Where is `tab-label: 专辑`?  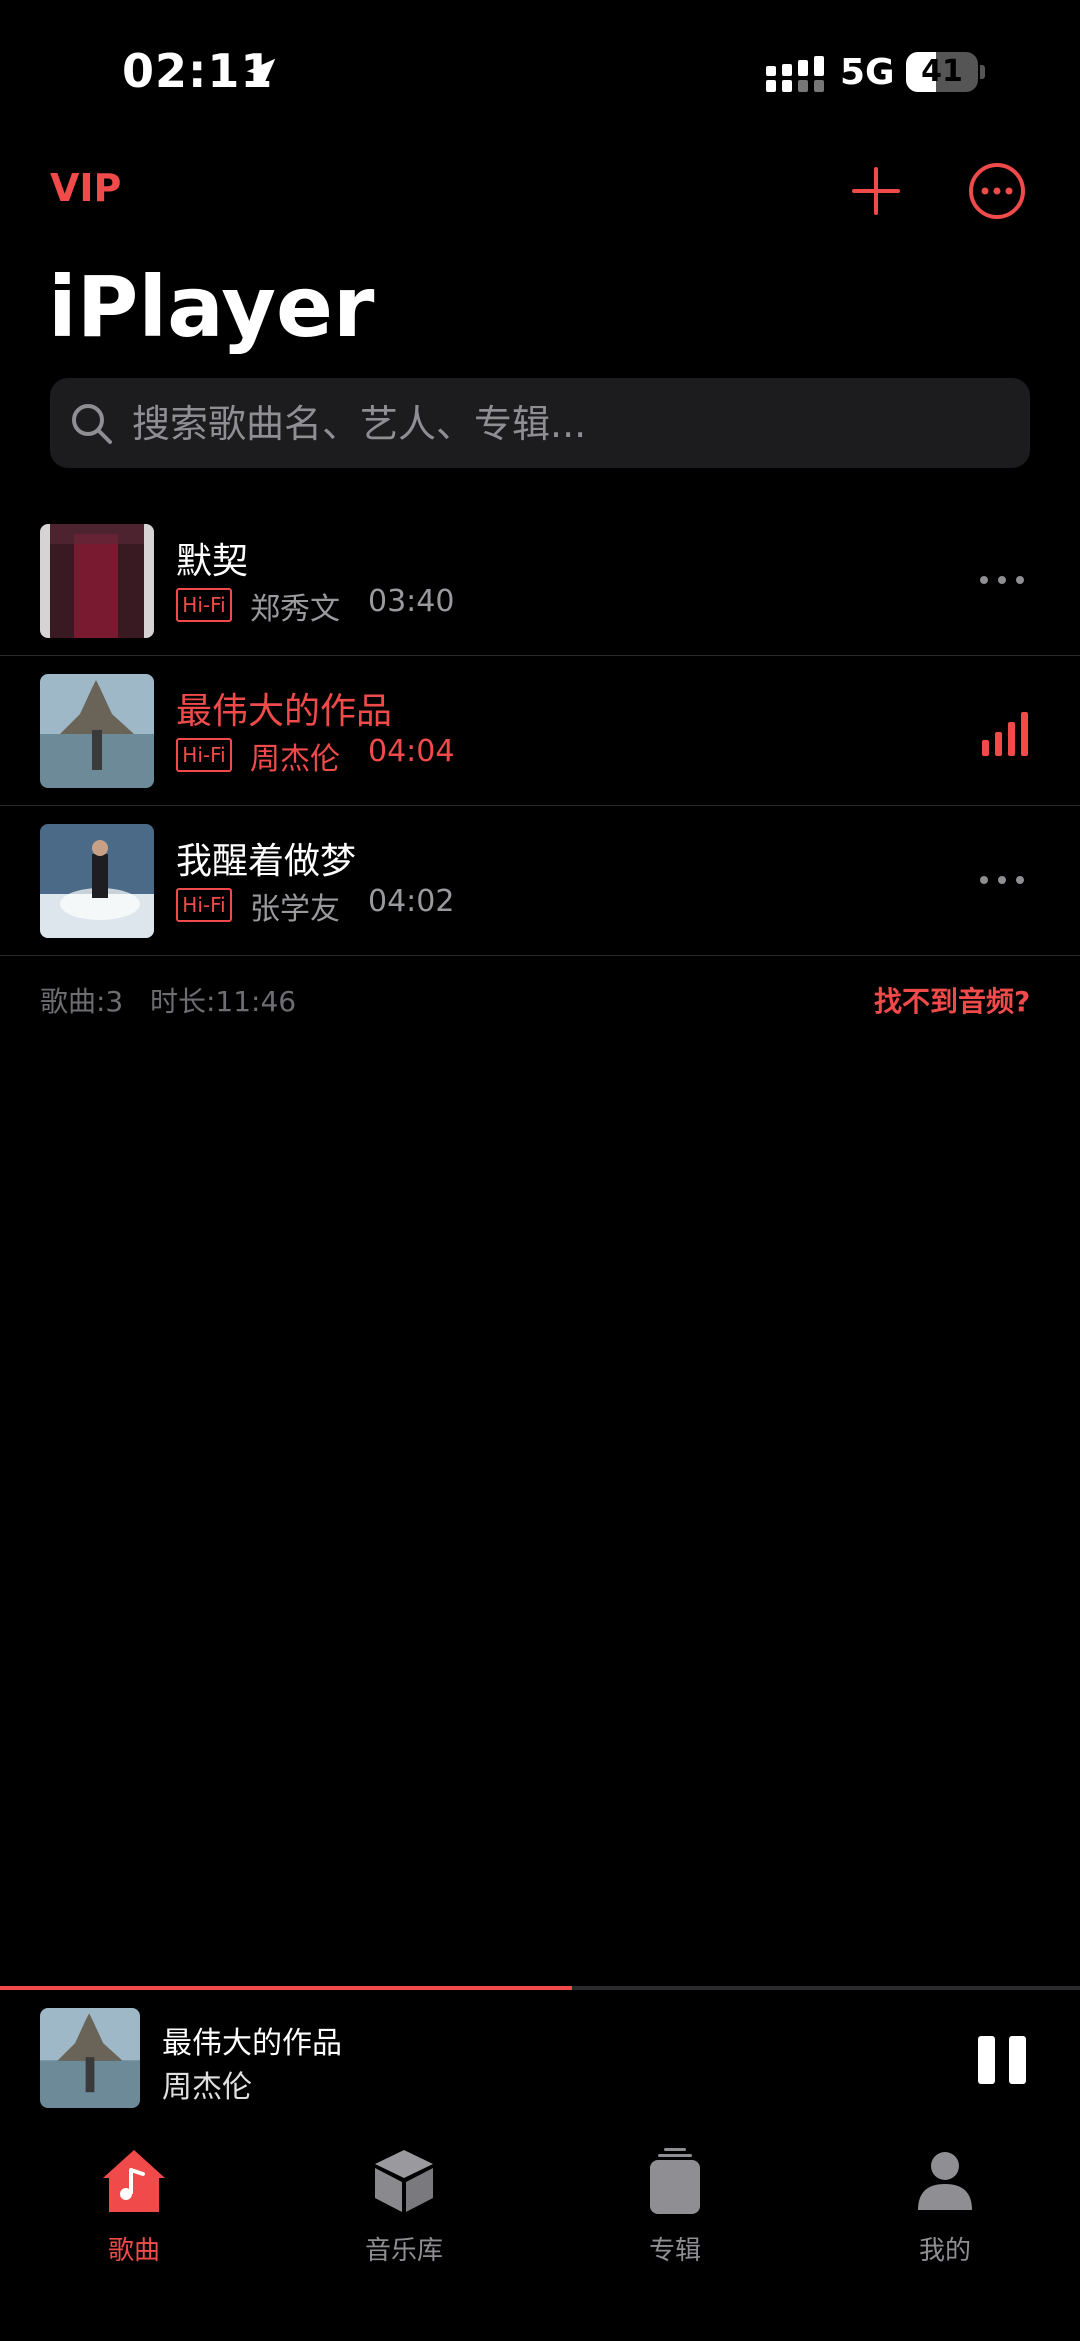
tab-label: 专辑 is located at coordinates (674, 2251).